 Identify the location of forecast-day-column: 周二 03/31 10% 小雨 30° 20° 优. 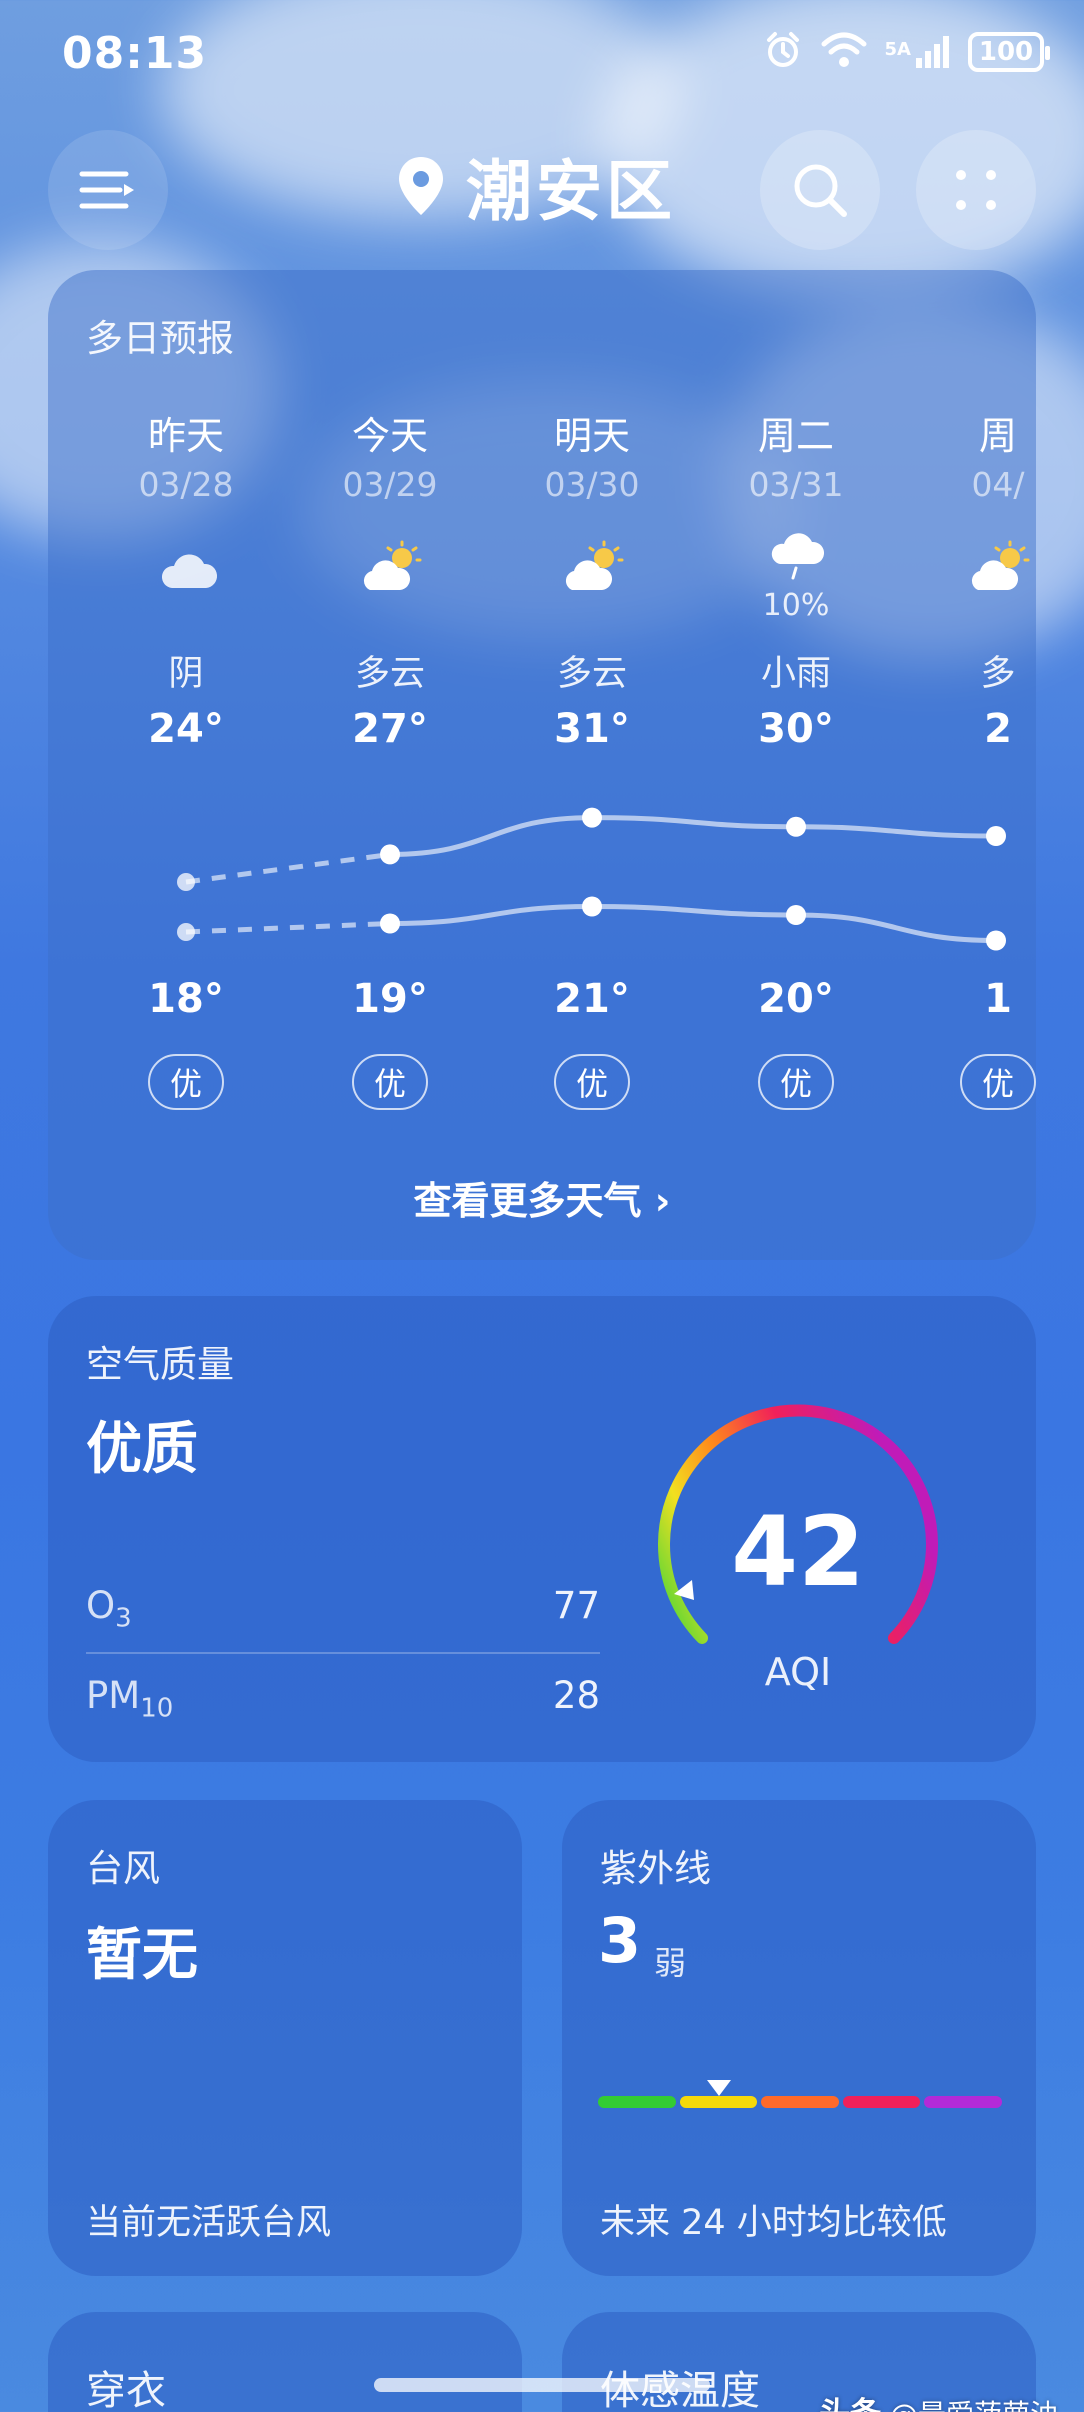
(796, 700).